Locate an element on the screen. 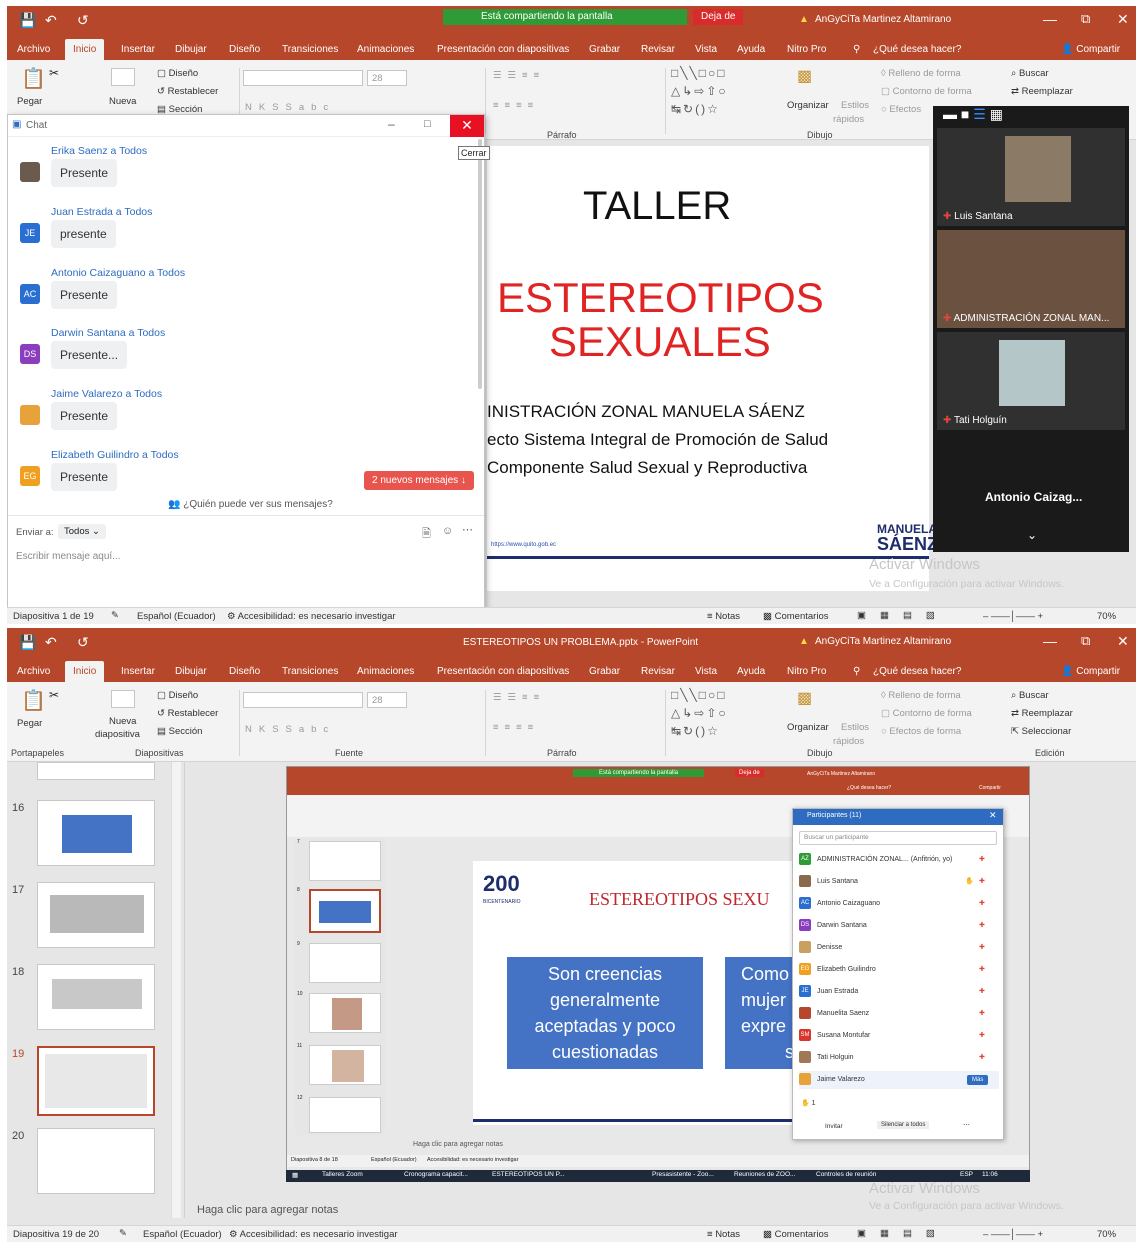 The width and height of the screenshot is (1136, 1242). zoom-level: 70% is located at coordinates (1106, 1234).